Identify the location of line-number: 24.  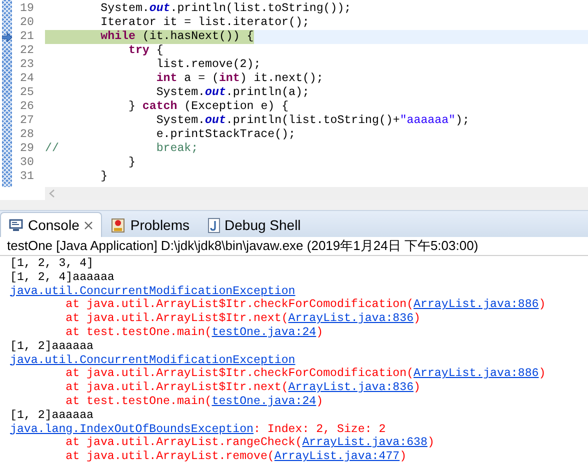
(27, 79).